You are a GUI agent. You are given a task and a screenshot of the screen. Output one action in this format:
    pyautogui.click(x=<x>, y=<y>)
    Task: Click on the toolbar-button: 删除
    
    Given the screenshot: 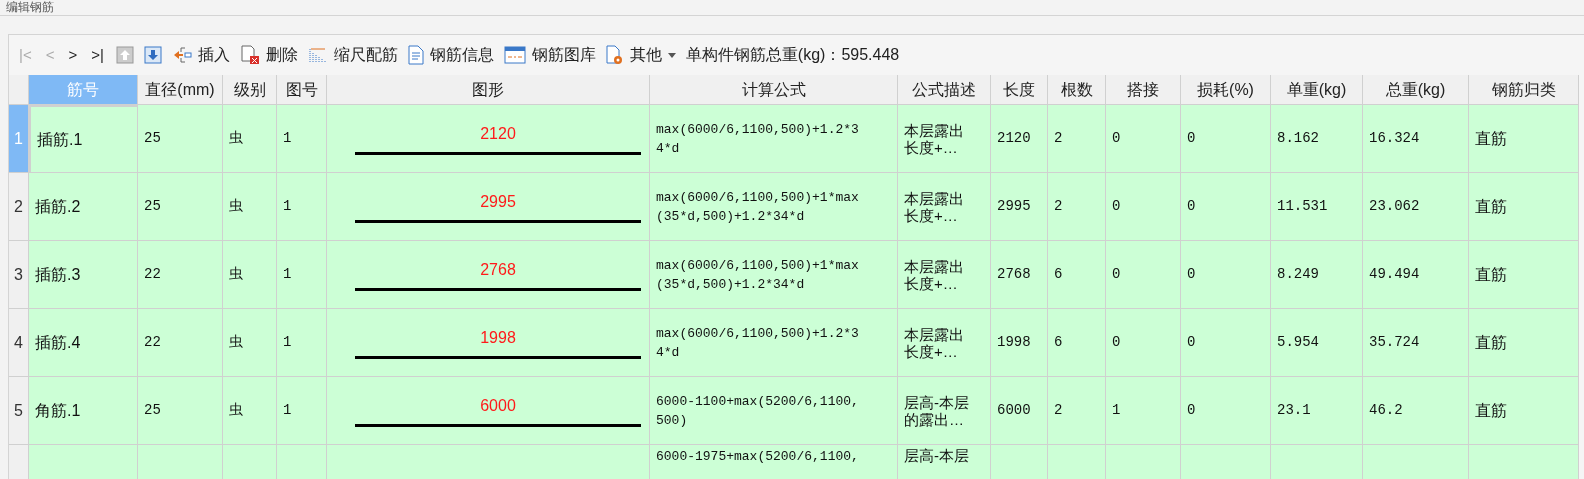 What is the action you would take?
    pyautogui.click(x=268, y=55)
    